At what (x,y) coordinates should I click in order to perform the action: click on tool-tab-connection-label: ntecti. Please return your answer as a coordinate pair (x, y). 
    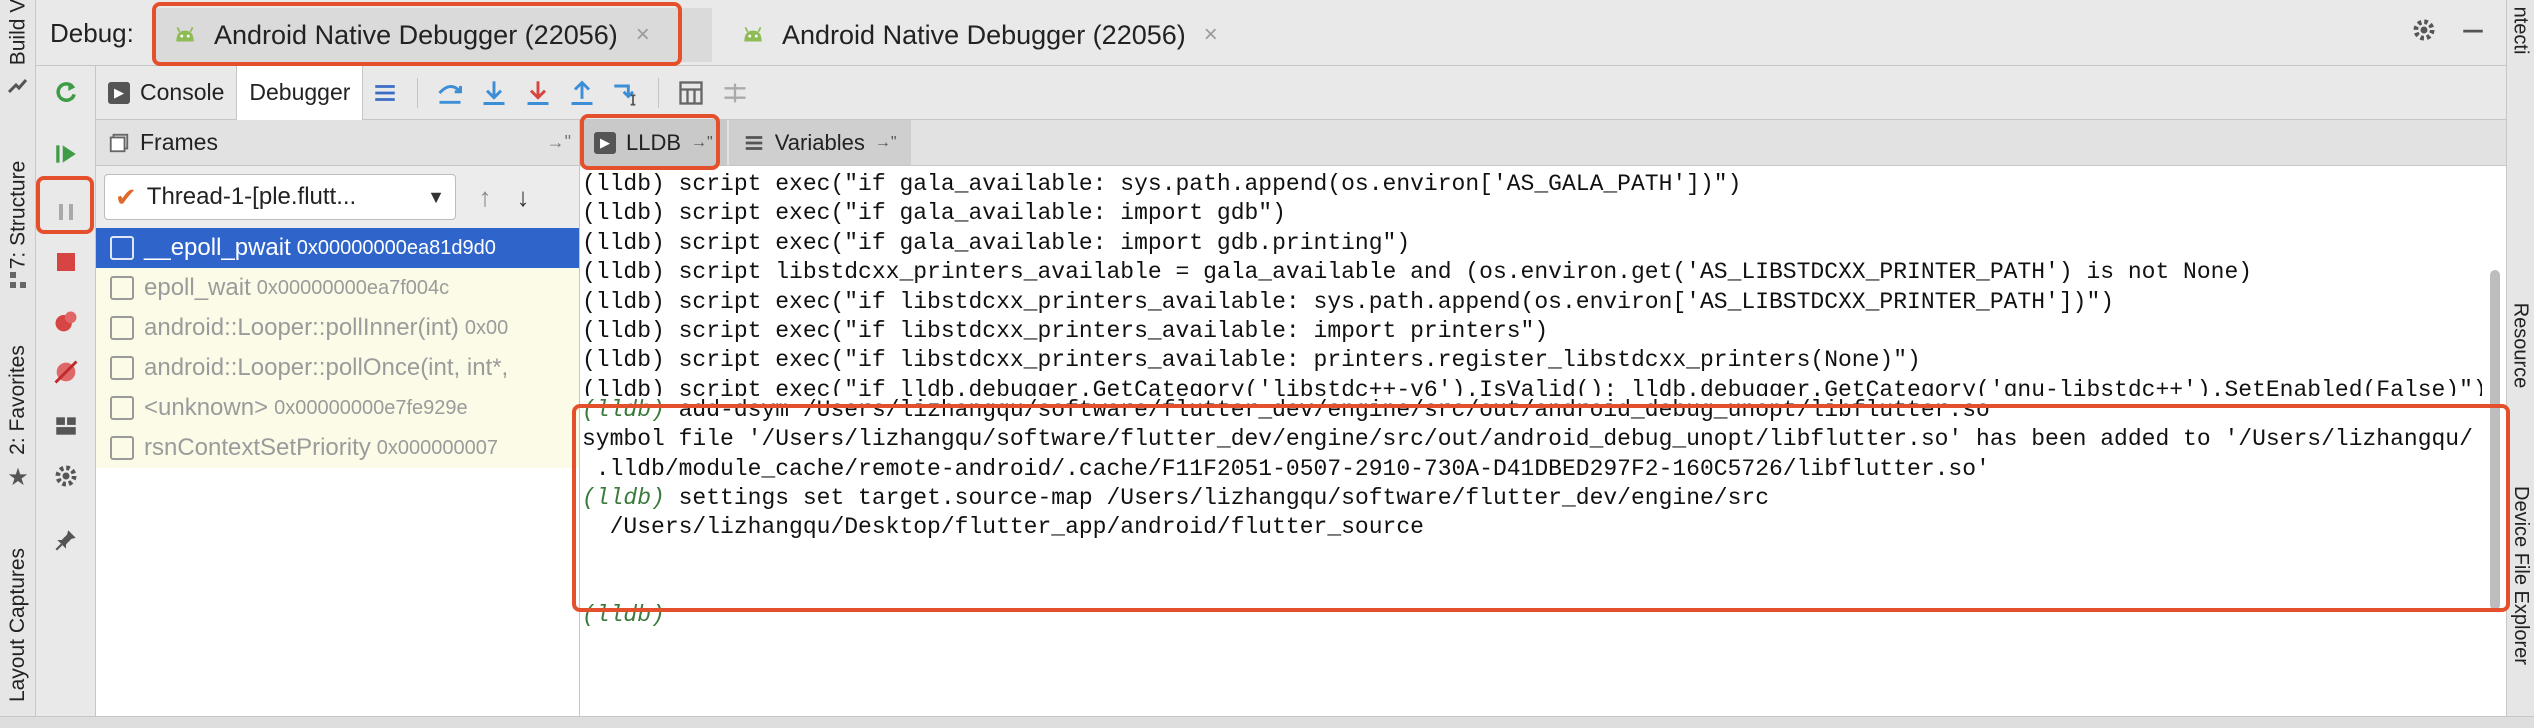
    Looking at the image, I should click on (2520, 30).